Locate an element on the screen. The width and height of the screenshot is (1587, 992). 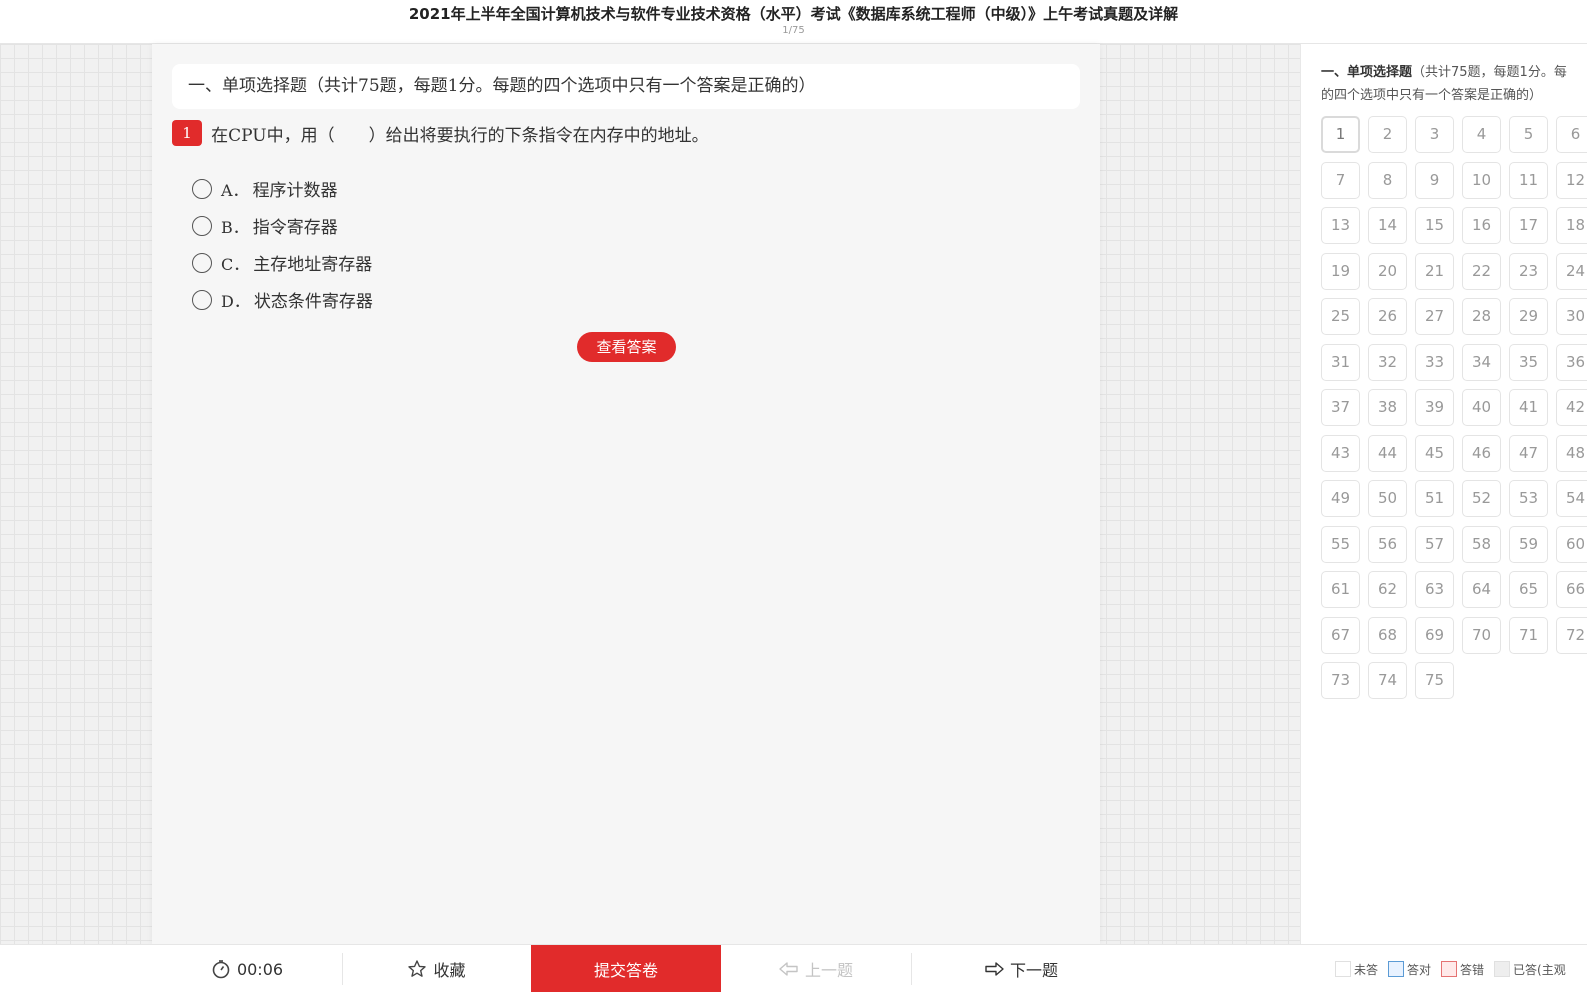
question-number-cell: 22 is located at coordinates (1481, 271).